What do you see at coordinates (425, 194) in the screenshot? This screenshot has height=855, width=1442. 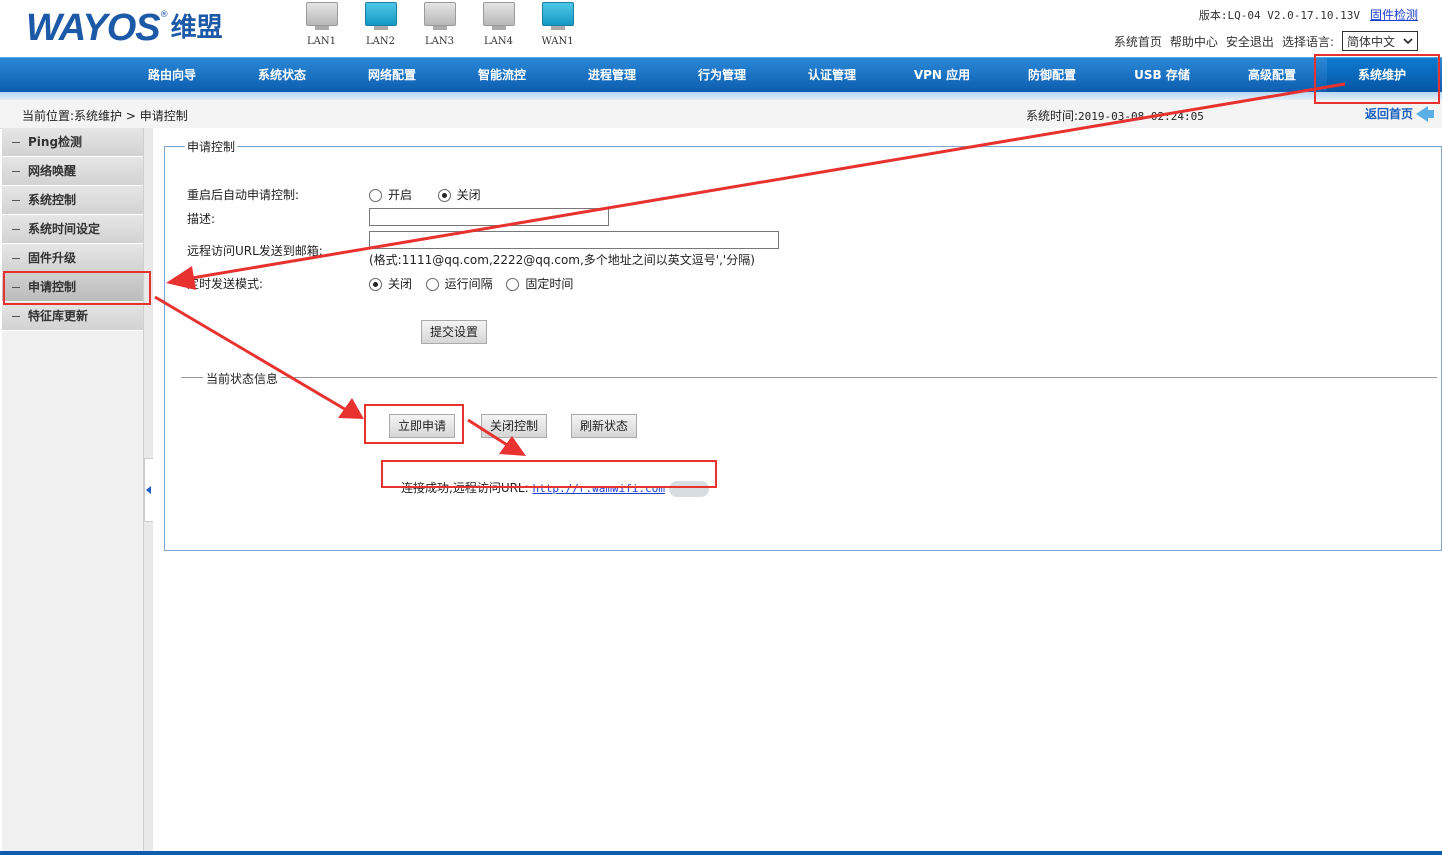 I see `auto-apply-radio-group: 开启 关闭` at bounding box center [425, 194].